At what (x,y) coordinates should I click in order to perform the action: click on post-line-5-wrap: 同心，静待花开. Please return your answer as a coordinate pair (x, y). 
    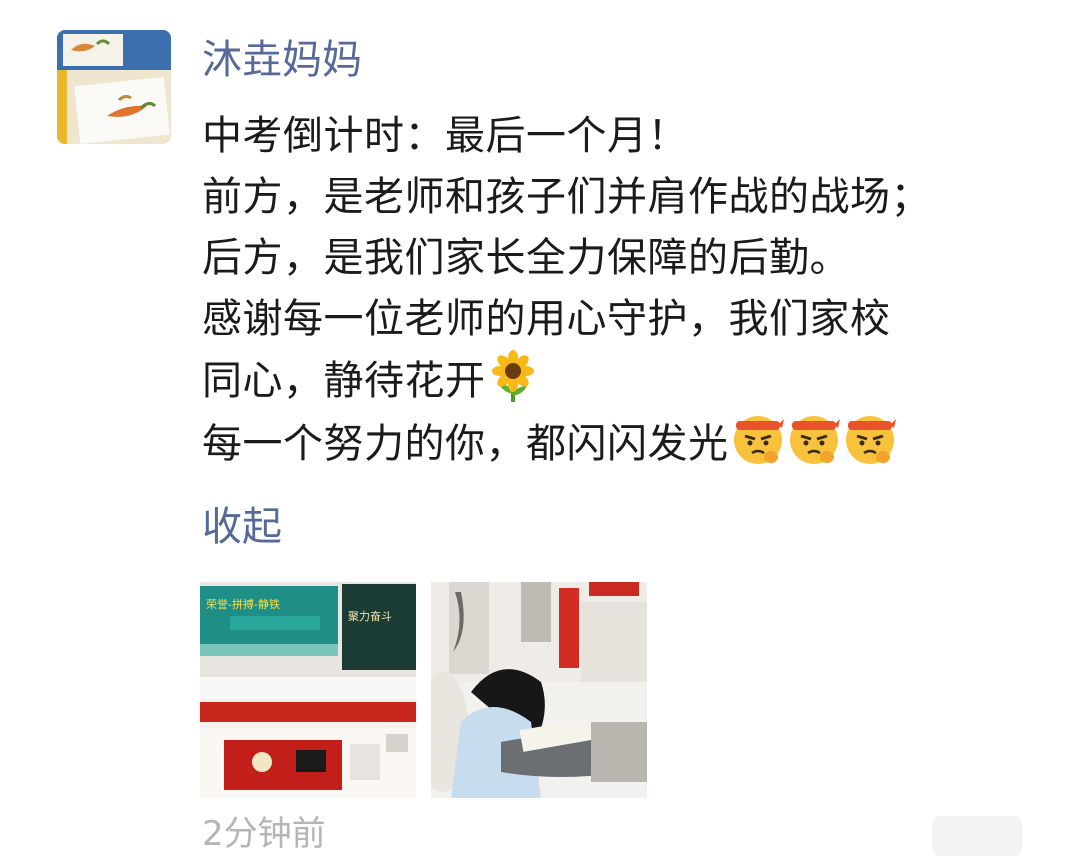
    Looking at the image, I should click on (617, 380).